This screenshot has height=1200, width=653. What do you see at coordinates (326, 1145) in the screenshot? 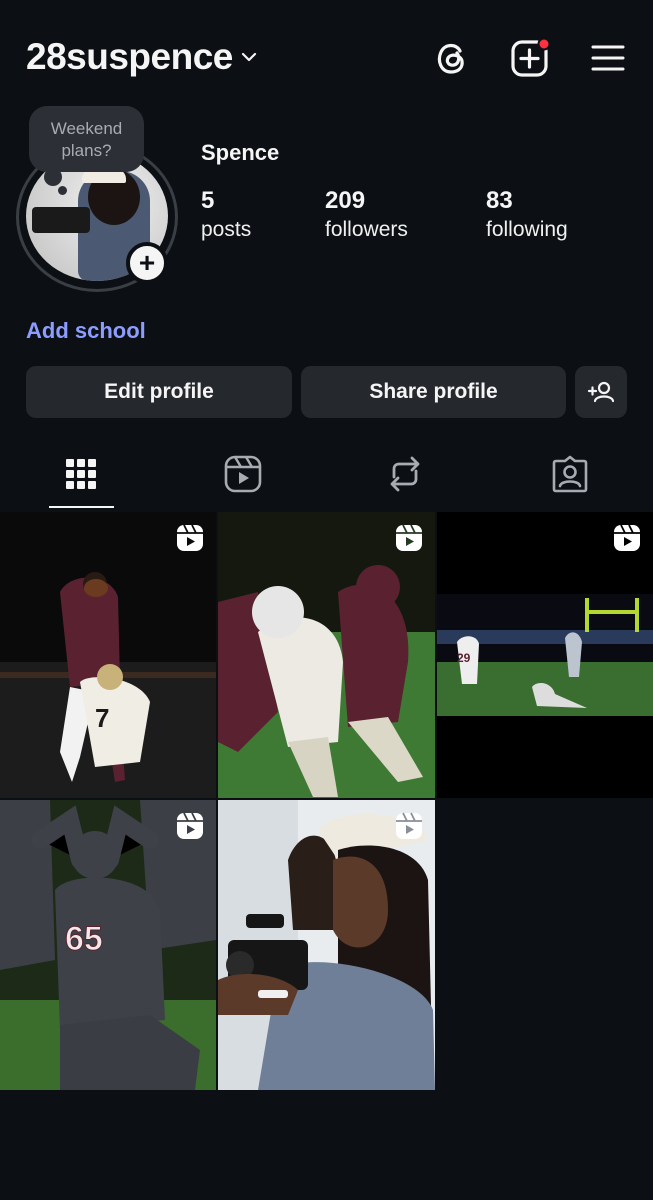
I see `grid-empty-area` at bounding box center [326, 1145].